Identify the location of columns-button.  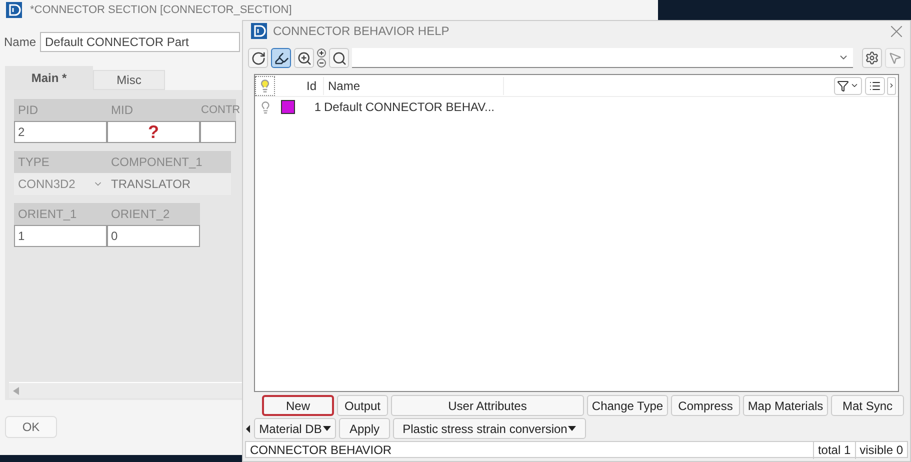
(875, 85).